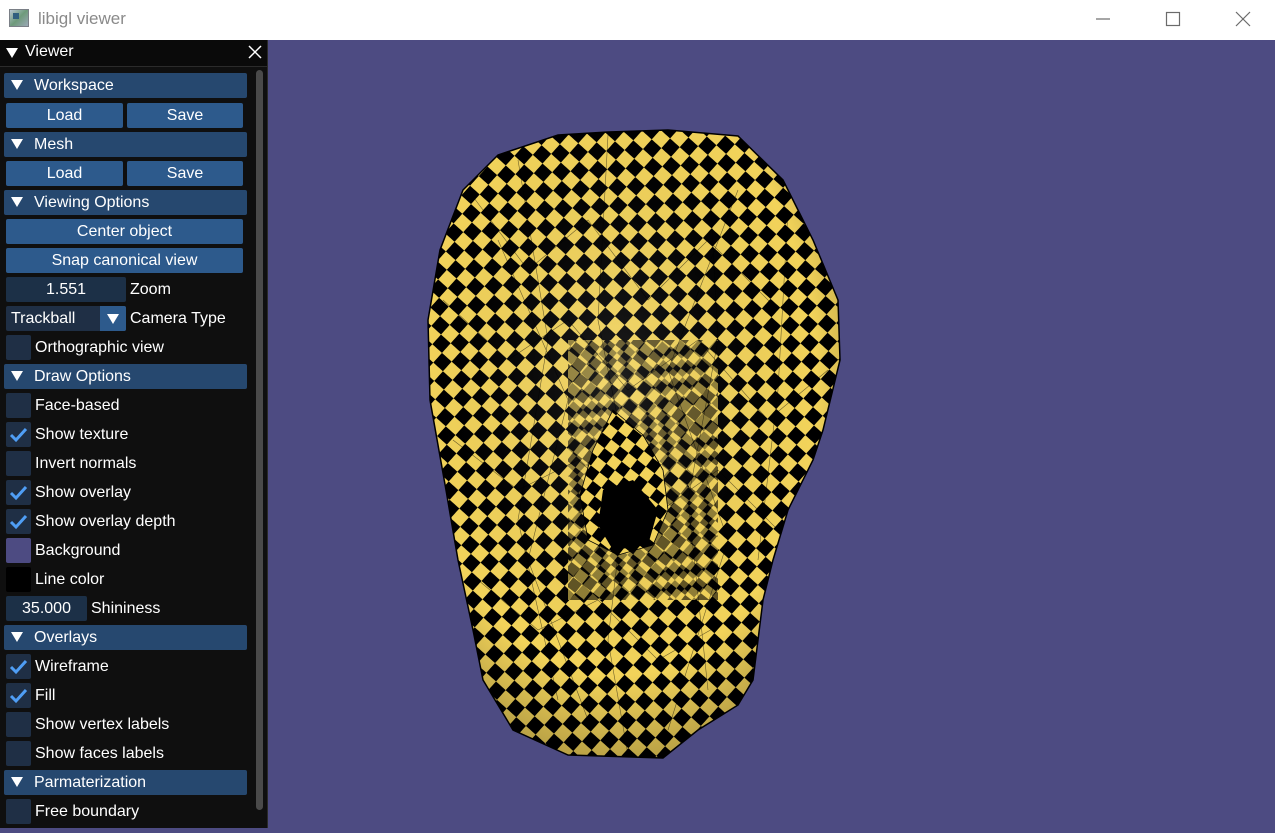 This screenshot has height=833, width=1275. What do you see at coordinates (17, 782) in the screenshot?
I see `param-expanded-icon` at bounding box center [17, 782].